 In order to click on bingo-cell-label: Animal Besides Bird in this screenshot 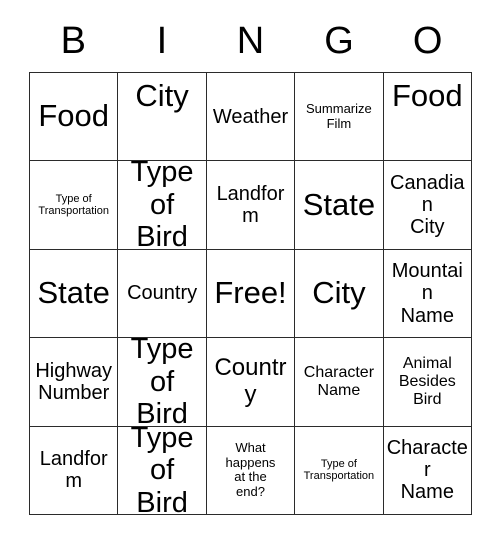, I will do `click(427, 381)`.